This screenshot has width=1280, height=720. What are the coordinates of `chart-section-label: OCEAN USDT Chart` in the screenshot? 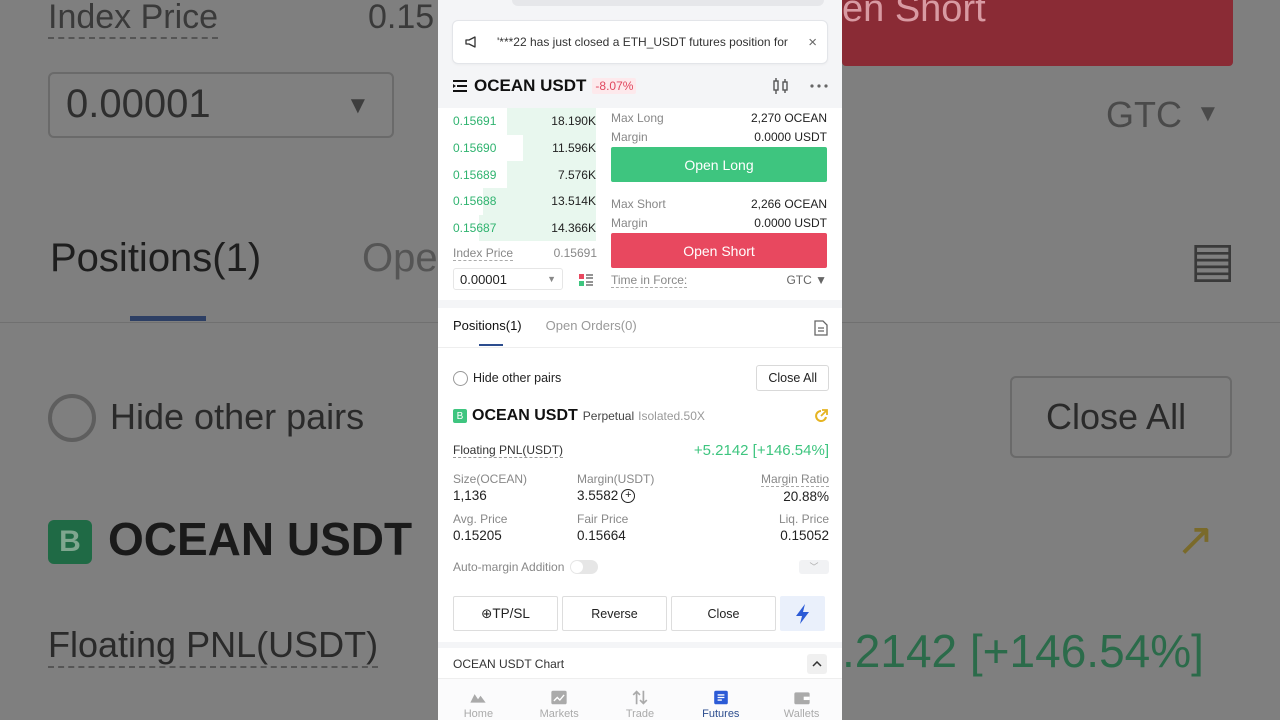 It's located at (509, 664).